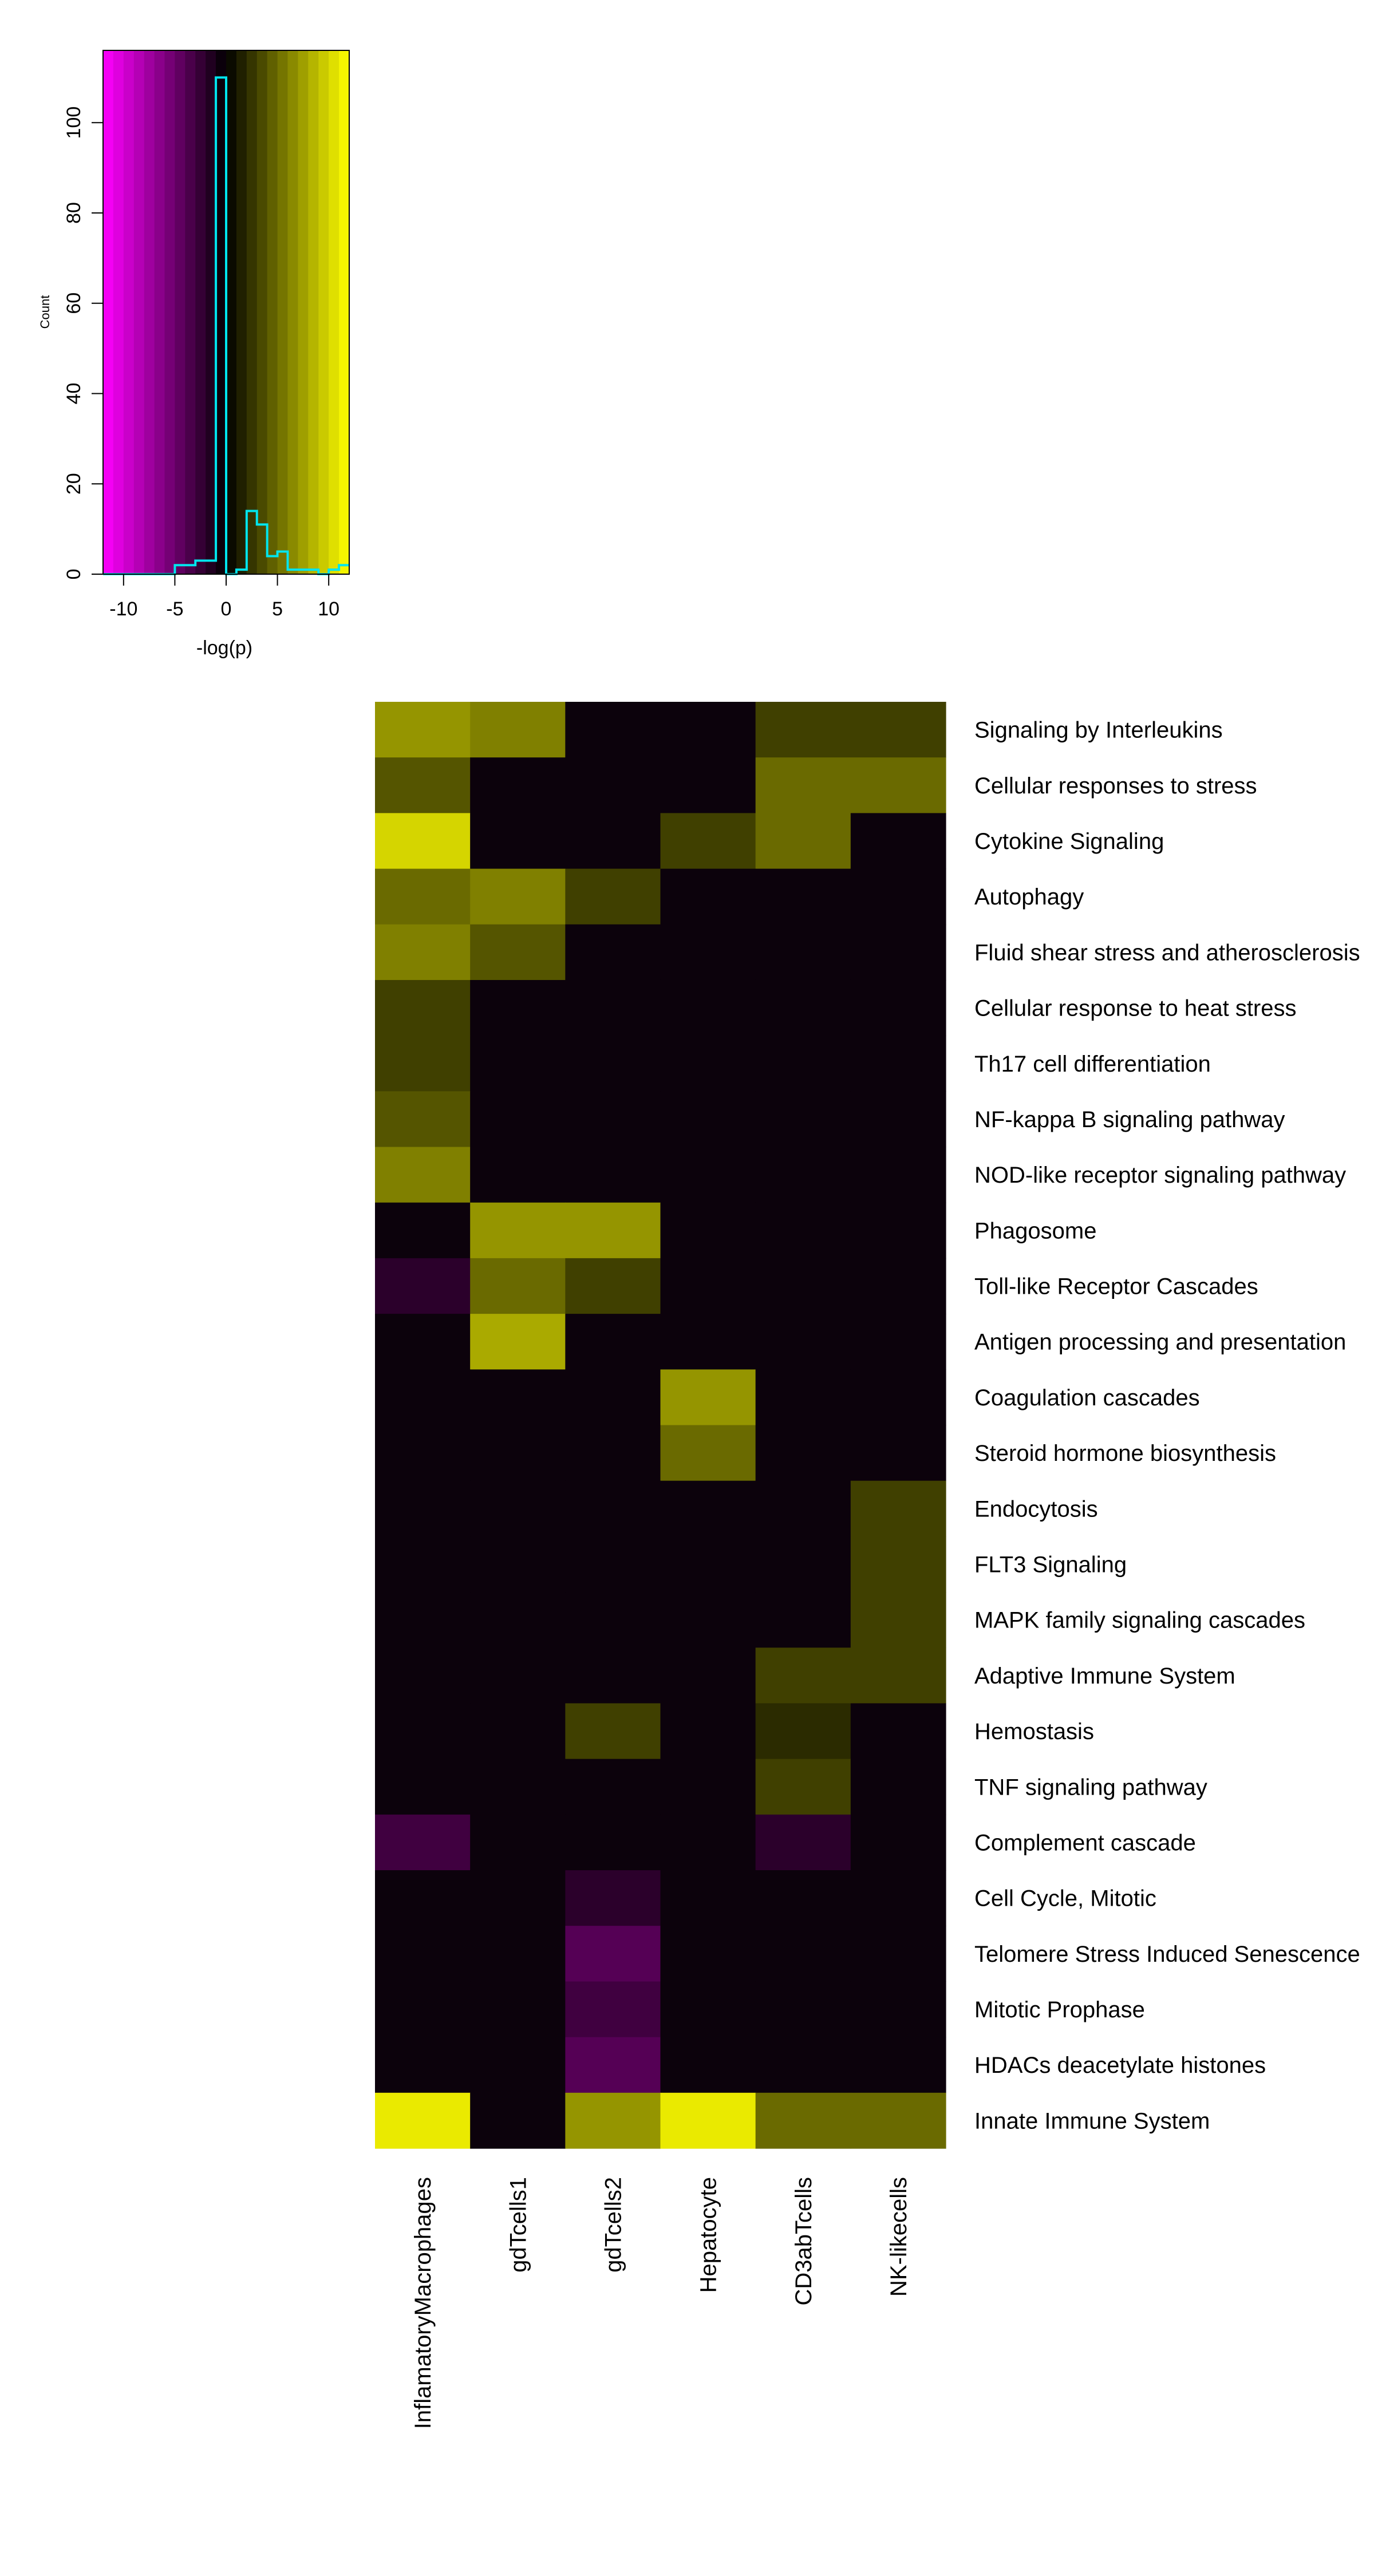 This screenshot has width=1374, height=2576. Describe the element at coordinates (1167, 1954) in the screenshot. I see `row-label: Telomere Stress Induced Senescence` at that location.